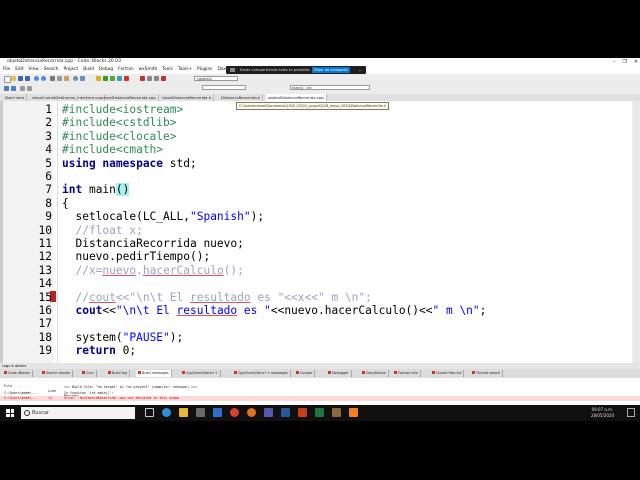  I want to click on log-tab-7: Cscope, so click(305, 373).